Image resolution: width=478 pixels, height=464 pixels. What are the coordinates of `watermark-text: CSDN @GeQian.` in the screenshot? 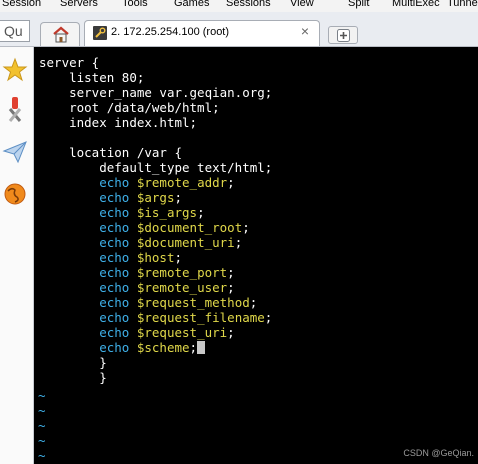 It's located at (438, 453).